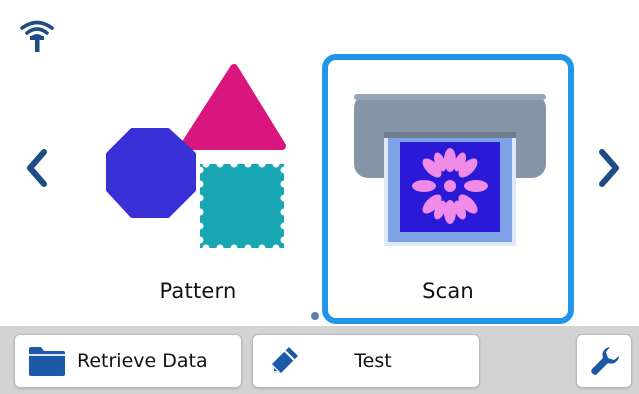 The width and height of the screenshot is (639, 394). Describe the element at coordinates (197, 158) in the screenshot. I see `shapes-pattern-icon` at that location.